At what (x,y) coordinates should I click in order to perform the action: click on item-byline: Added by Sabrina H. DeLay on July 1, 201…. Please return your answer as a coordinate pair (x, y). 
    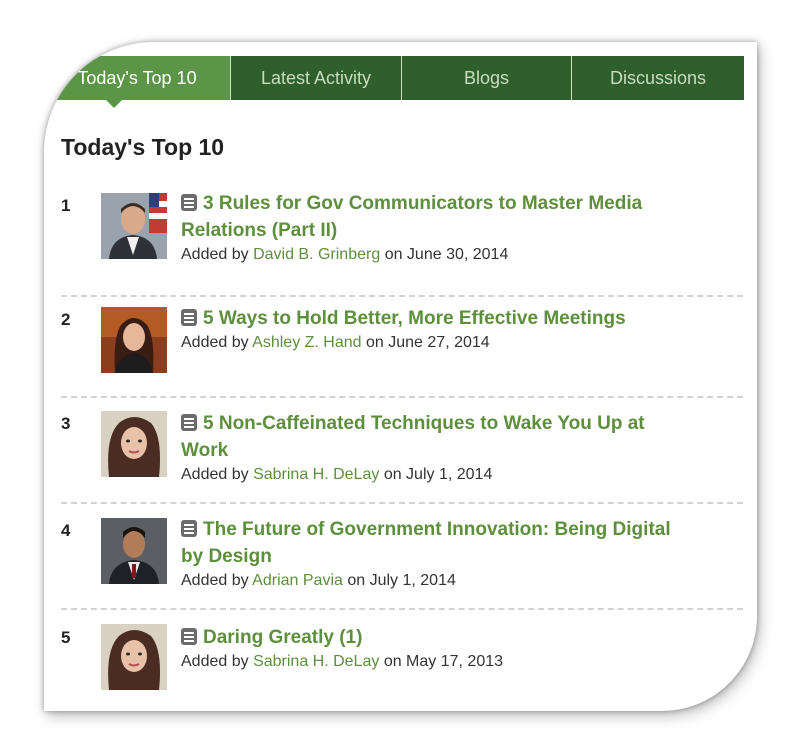
    Looking at the image, I should click on (461, 475).